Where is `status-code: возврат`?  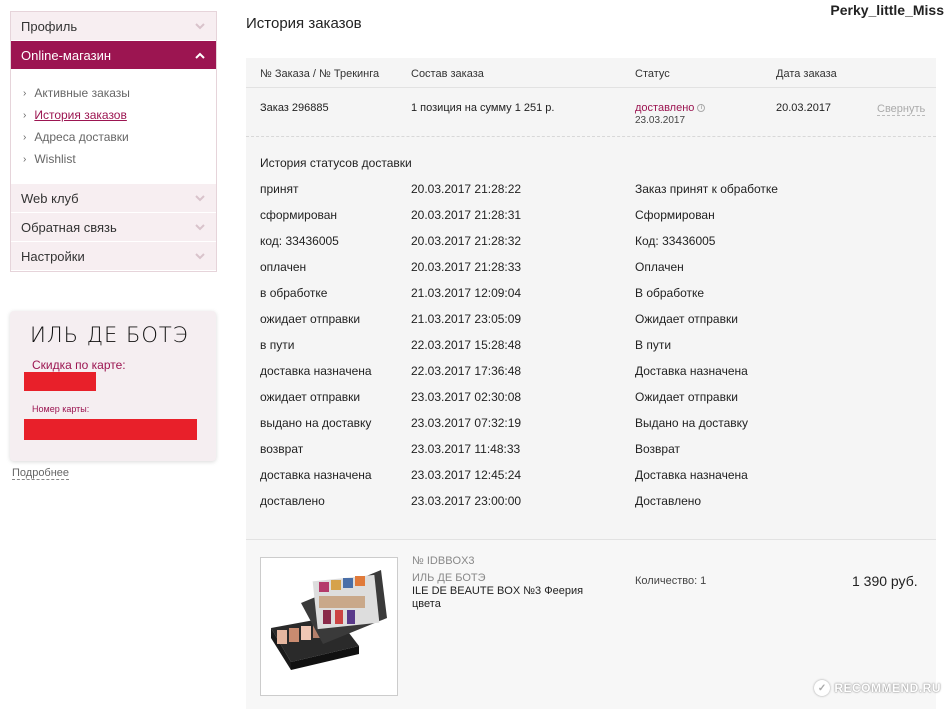 status-code: возврат is located at coordinates (282, 449).